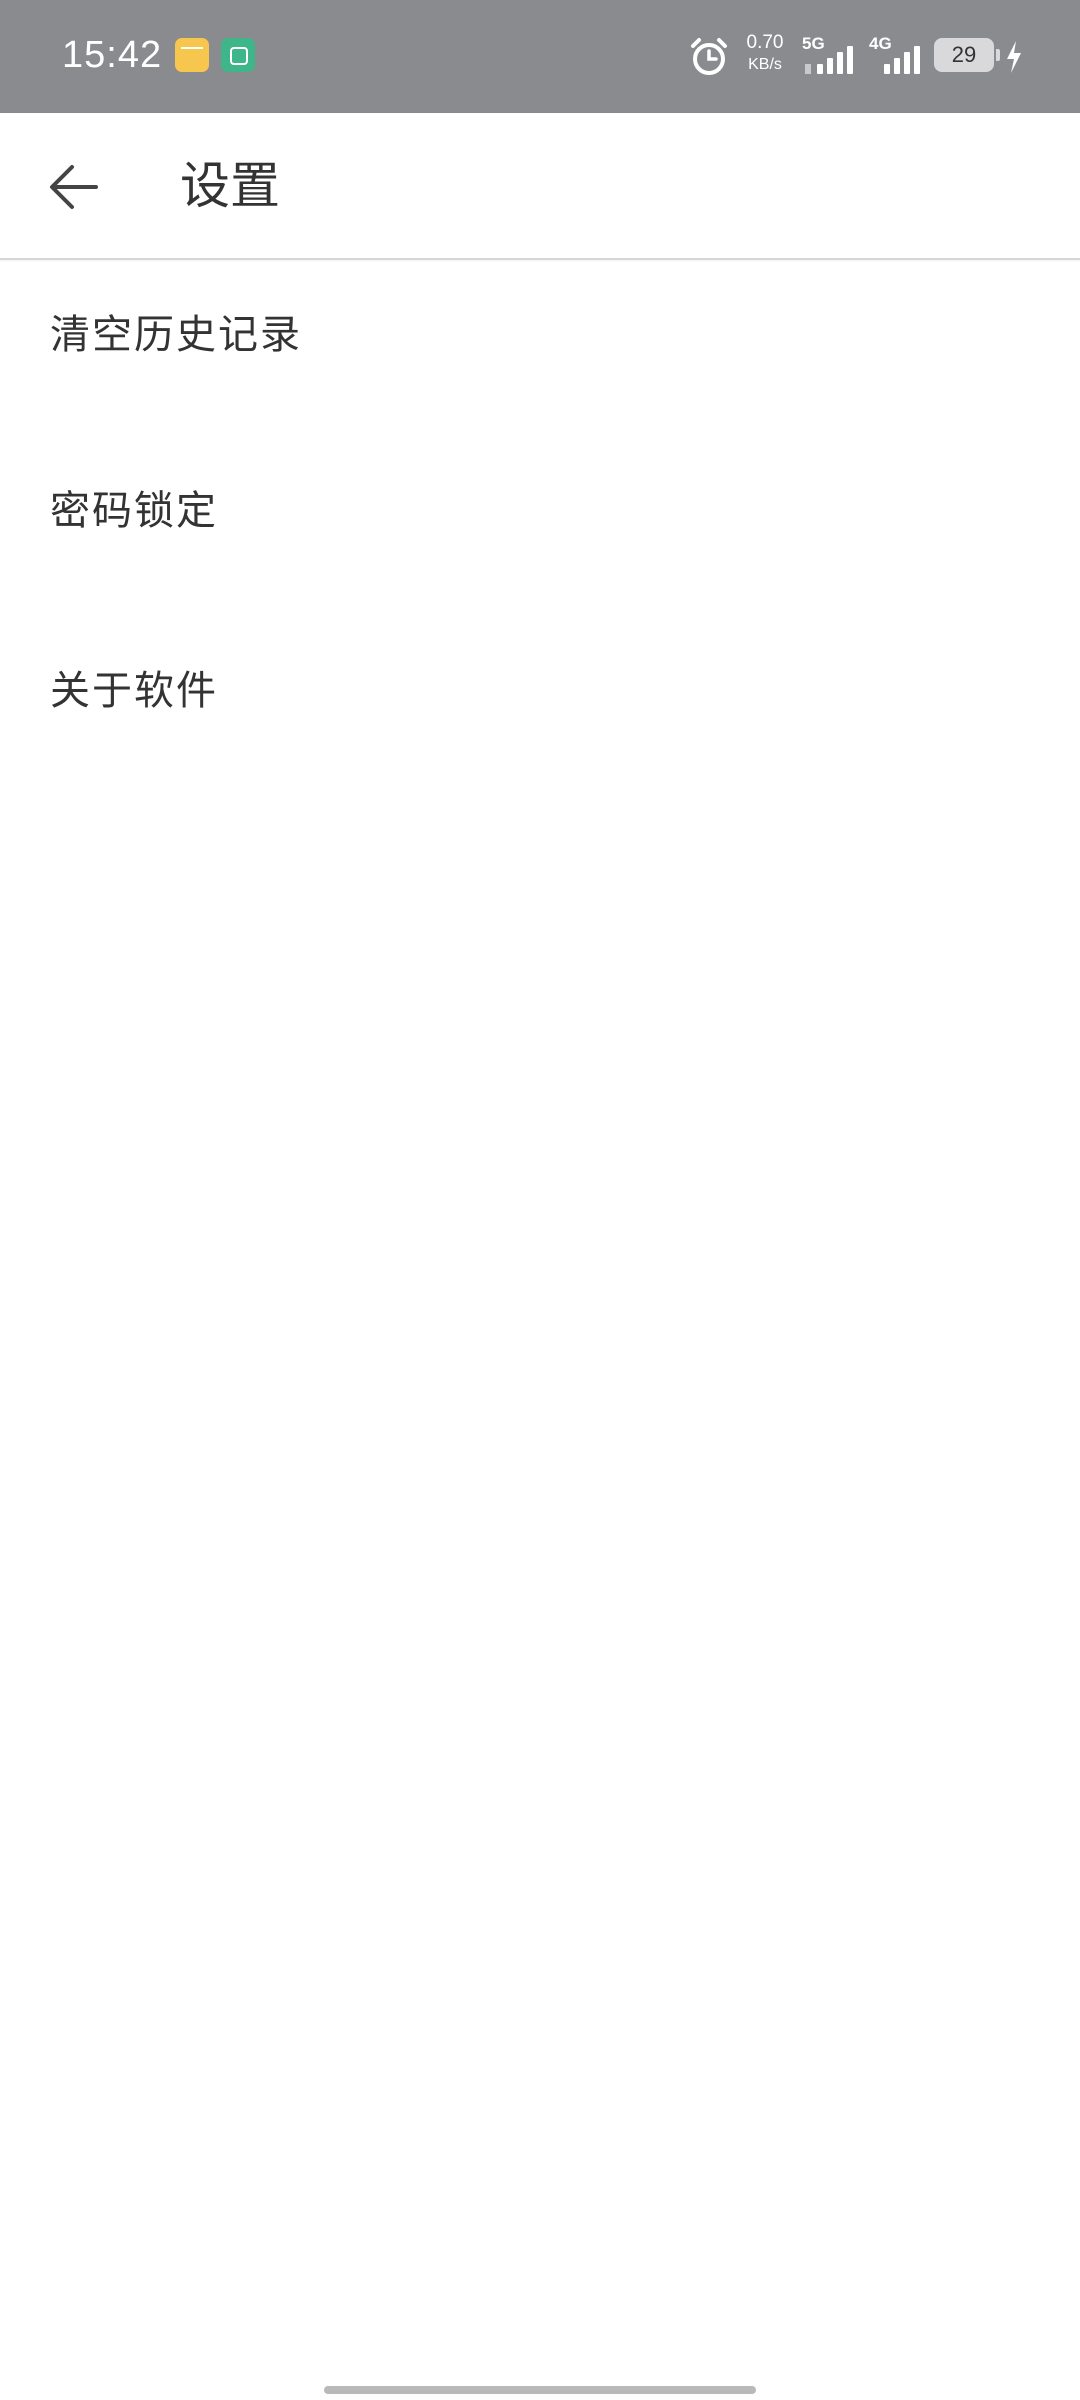 This screenshot has width=1080, height=2400. What do you see at coordinates (540, 56) in the screenshot?
I see `status-bar: 15:42 0.70 KB/s 5G 4G 29` at bounding box center [540, 56].